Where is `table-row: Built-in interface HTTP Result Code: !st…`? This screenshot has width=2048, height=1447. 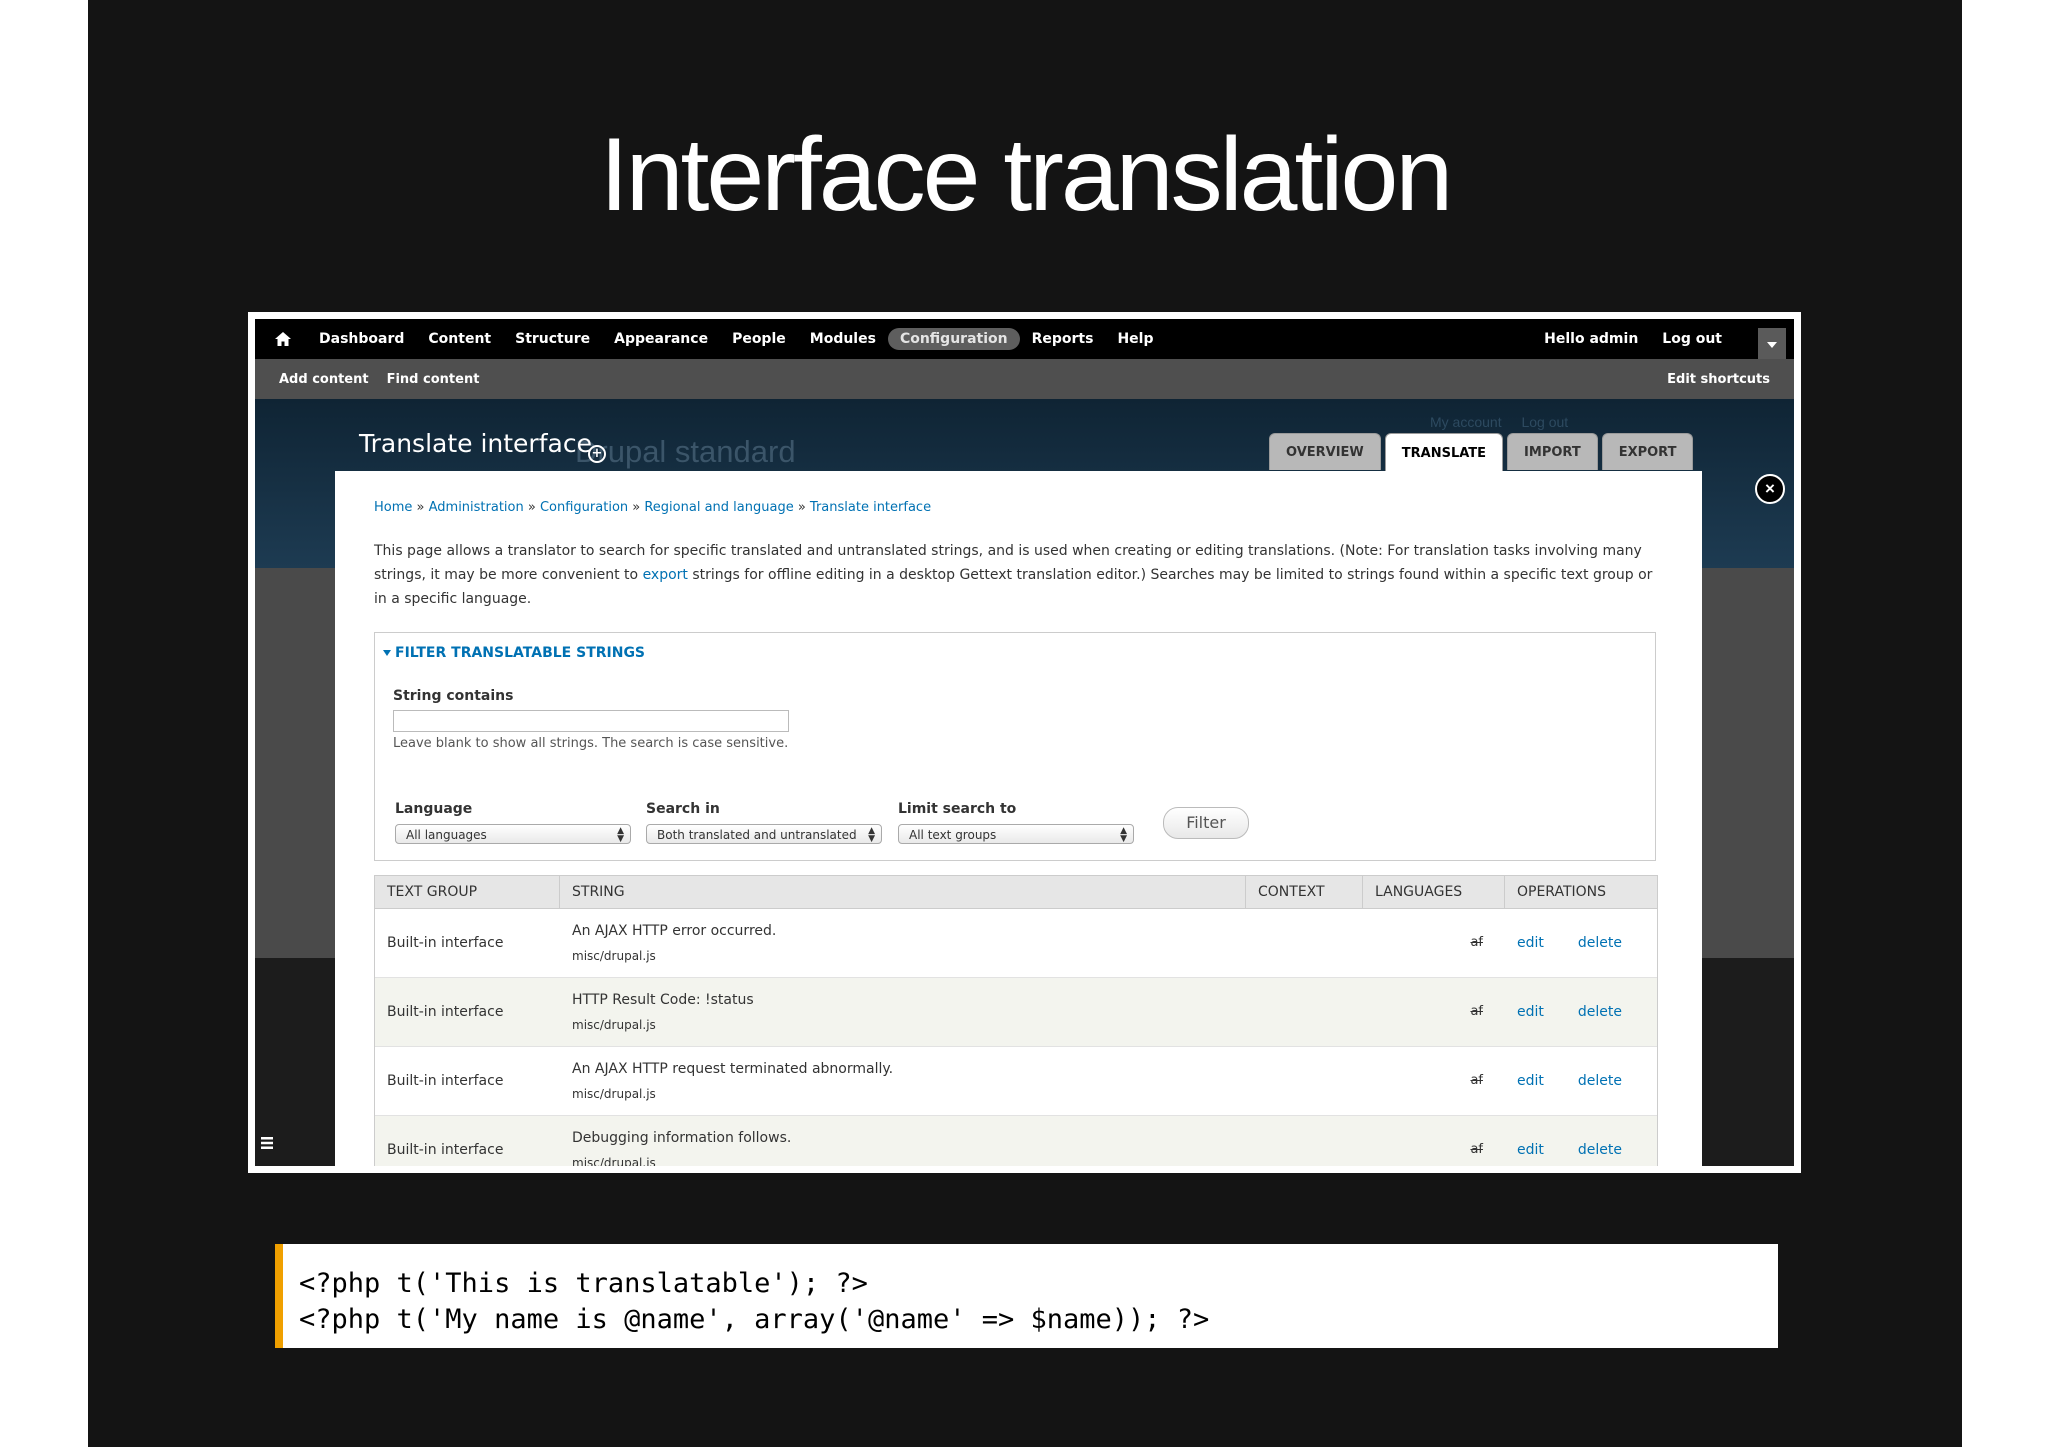 table-row: Built-in interface HTTP Result Code: !st… is located at coordinates (1016, 1012).